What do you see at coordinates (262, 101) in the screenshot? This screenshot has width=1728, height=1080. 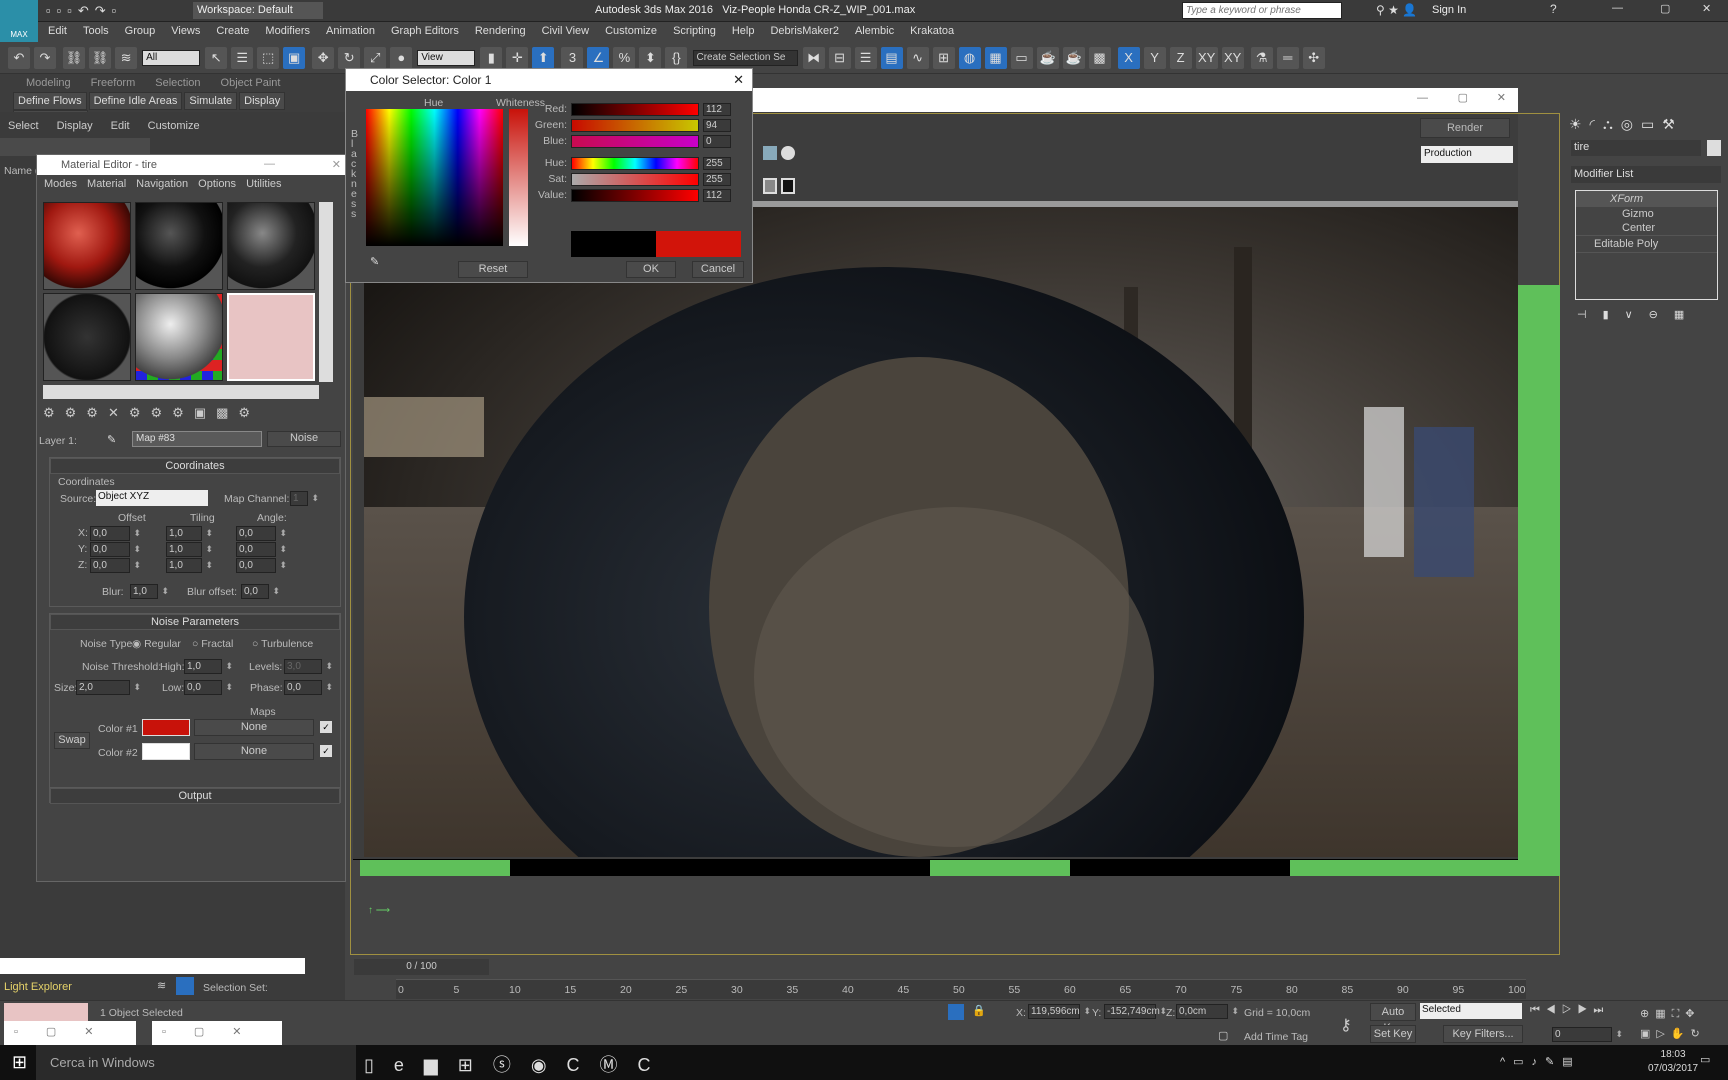 I see `ribbon-button: Display` at bounding box center [262, 101].